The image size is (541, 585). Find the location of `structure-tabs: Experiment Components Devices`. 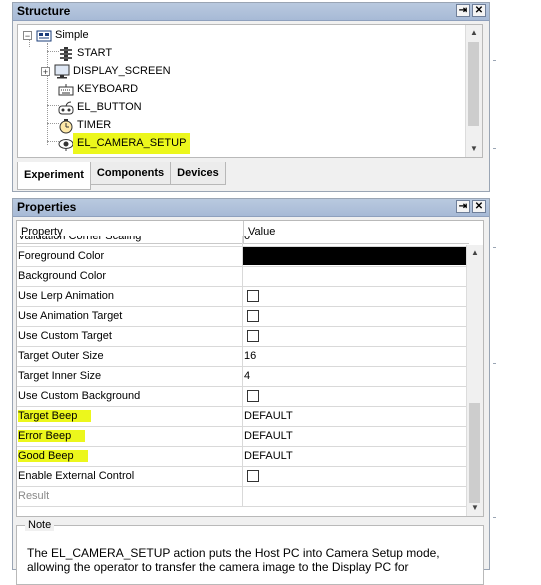

structure-tabs: Experiment Components Devices is located at coordinates (121, 176).